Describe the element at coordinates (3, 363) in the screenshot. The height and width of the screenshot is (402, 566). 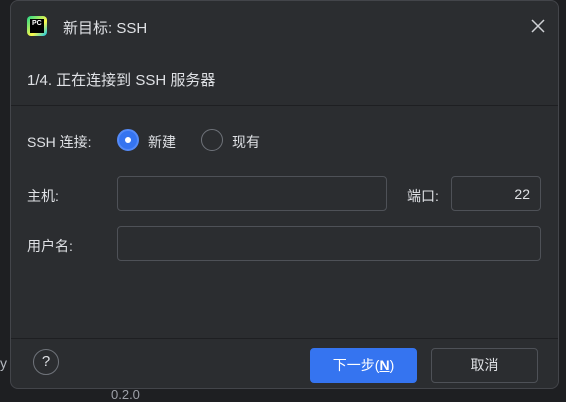
I see `background-partial-text: y` at that location.